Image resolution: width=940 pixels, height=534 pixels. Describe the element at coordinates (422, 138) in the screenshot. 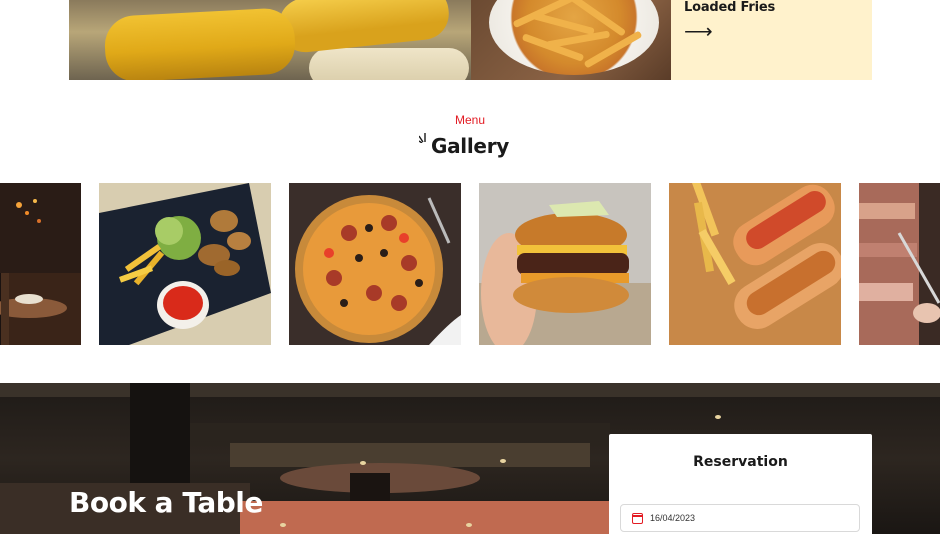

I see `sparkle-icon` at that location.